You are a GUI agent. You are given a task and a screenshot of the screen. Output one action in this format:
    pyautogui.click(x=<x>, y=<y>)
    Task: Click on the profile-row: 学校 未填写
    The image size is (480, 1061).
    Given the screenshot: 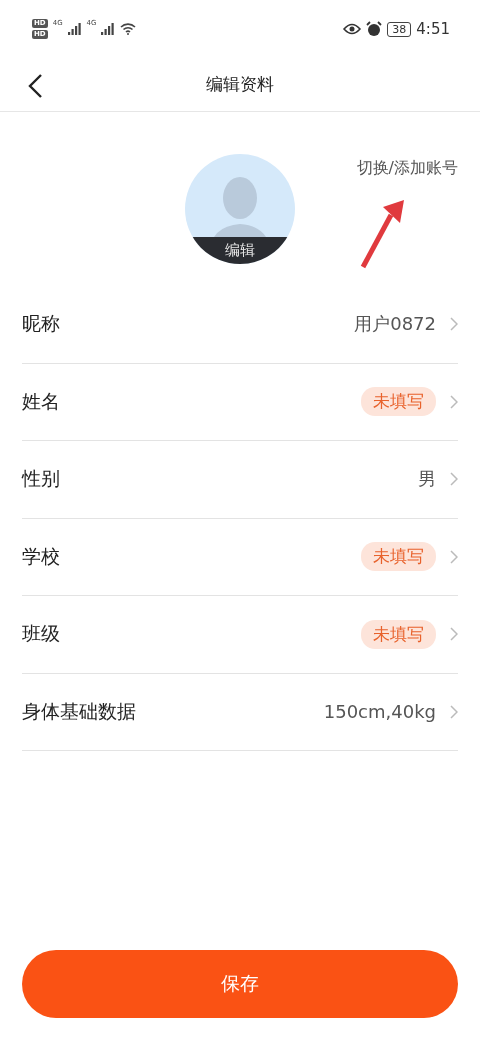 What is the action you would take?
    pyautogui.click(x=240, y=557)
    